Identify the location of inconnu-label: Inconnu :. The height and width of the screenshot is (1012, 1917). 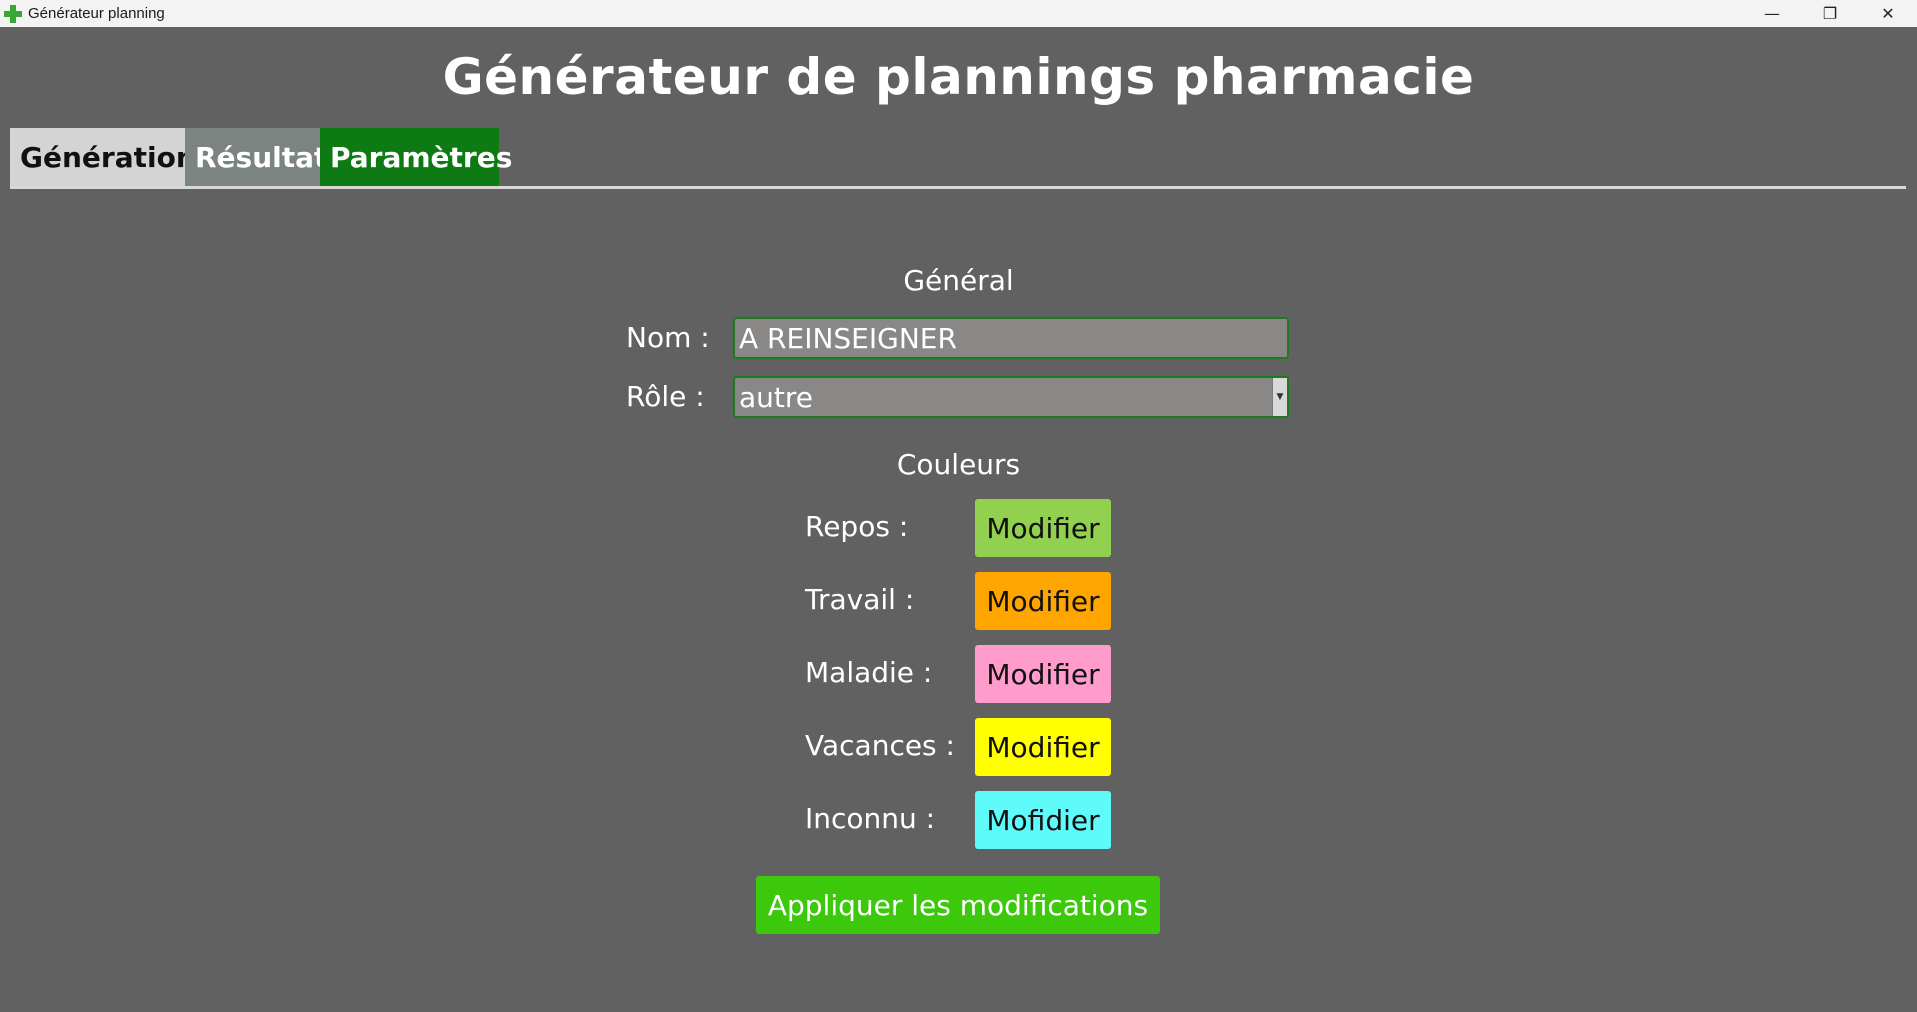
(870, 818).